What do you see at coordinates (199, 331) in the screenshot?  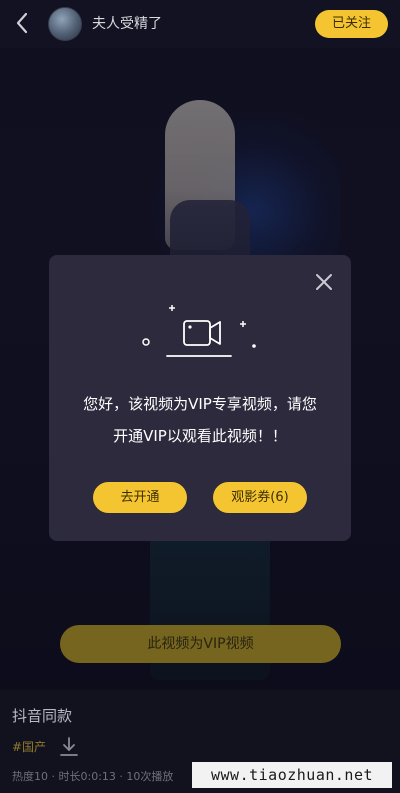 I see `video-camera-icon` at bounding box center [199, 331].